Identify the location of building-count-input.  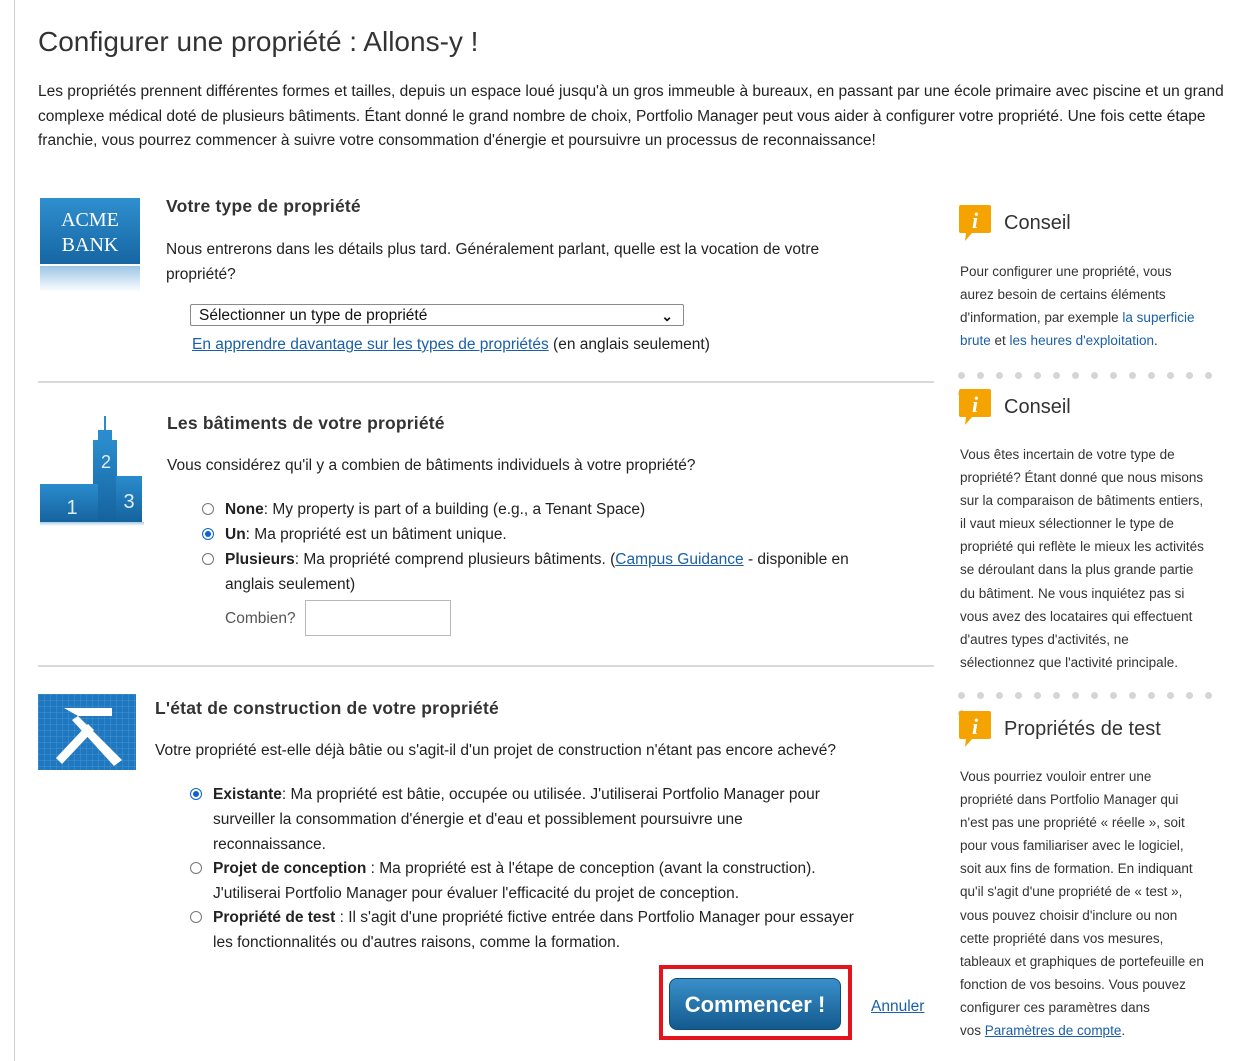
(378, 618).